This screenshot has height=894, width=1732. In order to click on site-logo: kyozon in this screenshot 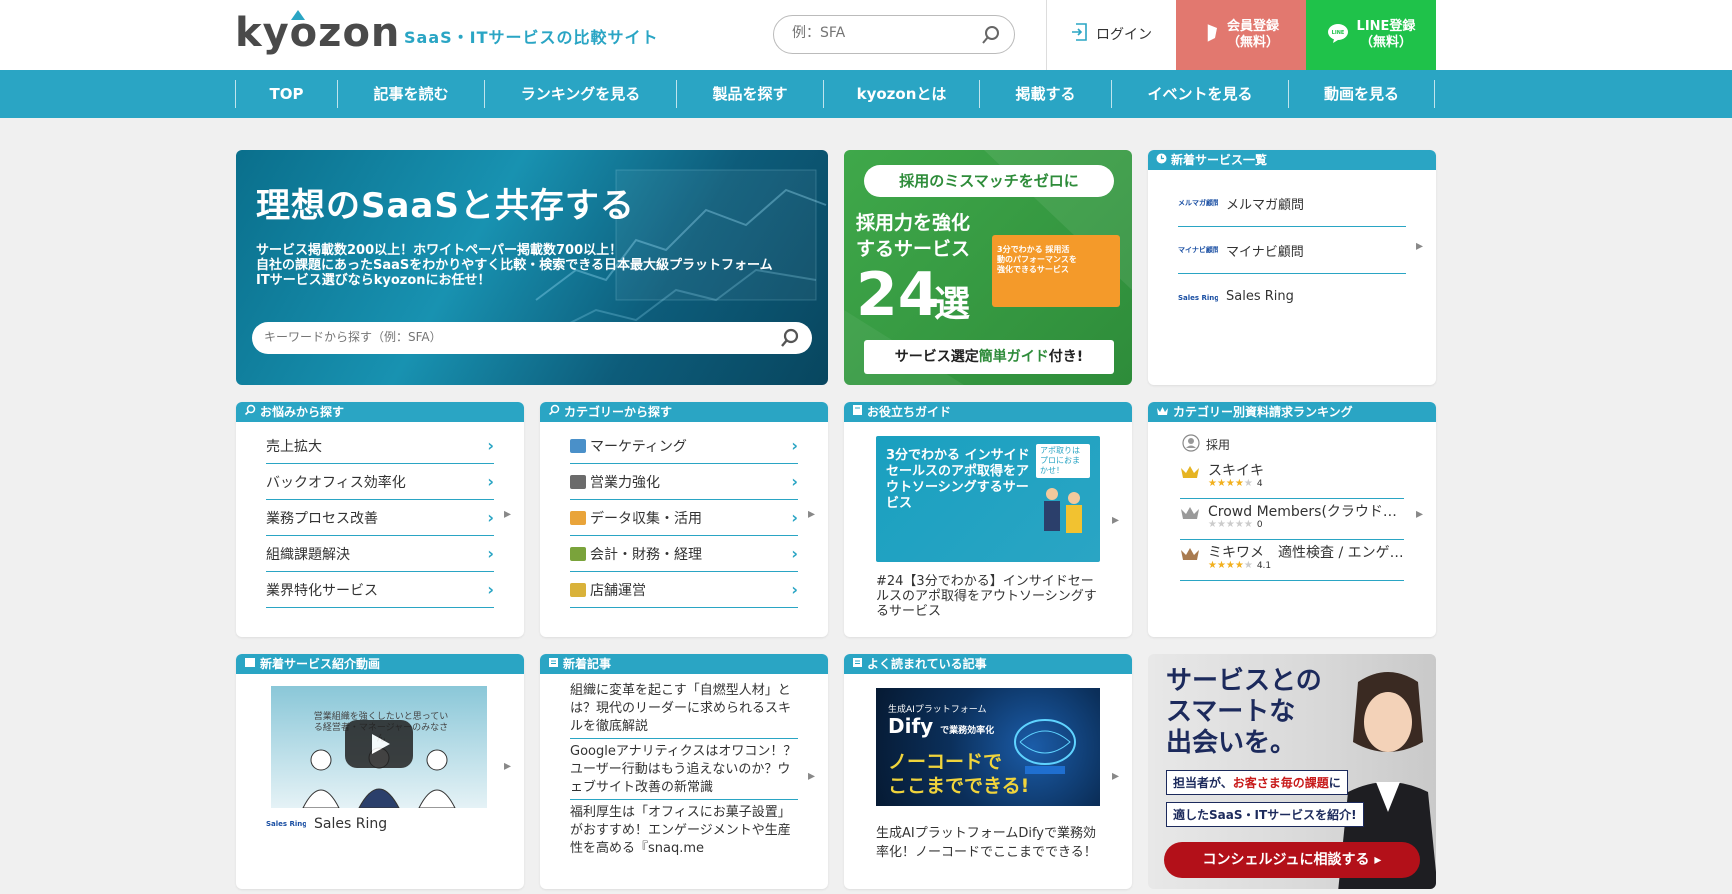, I will do `click(317, 33)`.